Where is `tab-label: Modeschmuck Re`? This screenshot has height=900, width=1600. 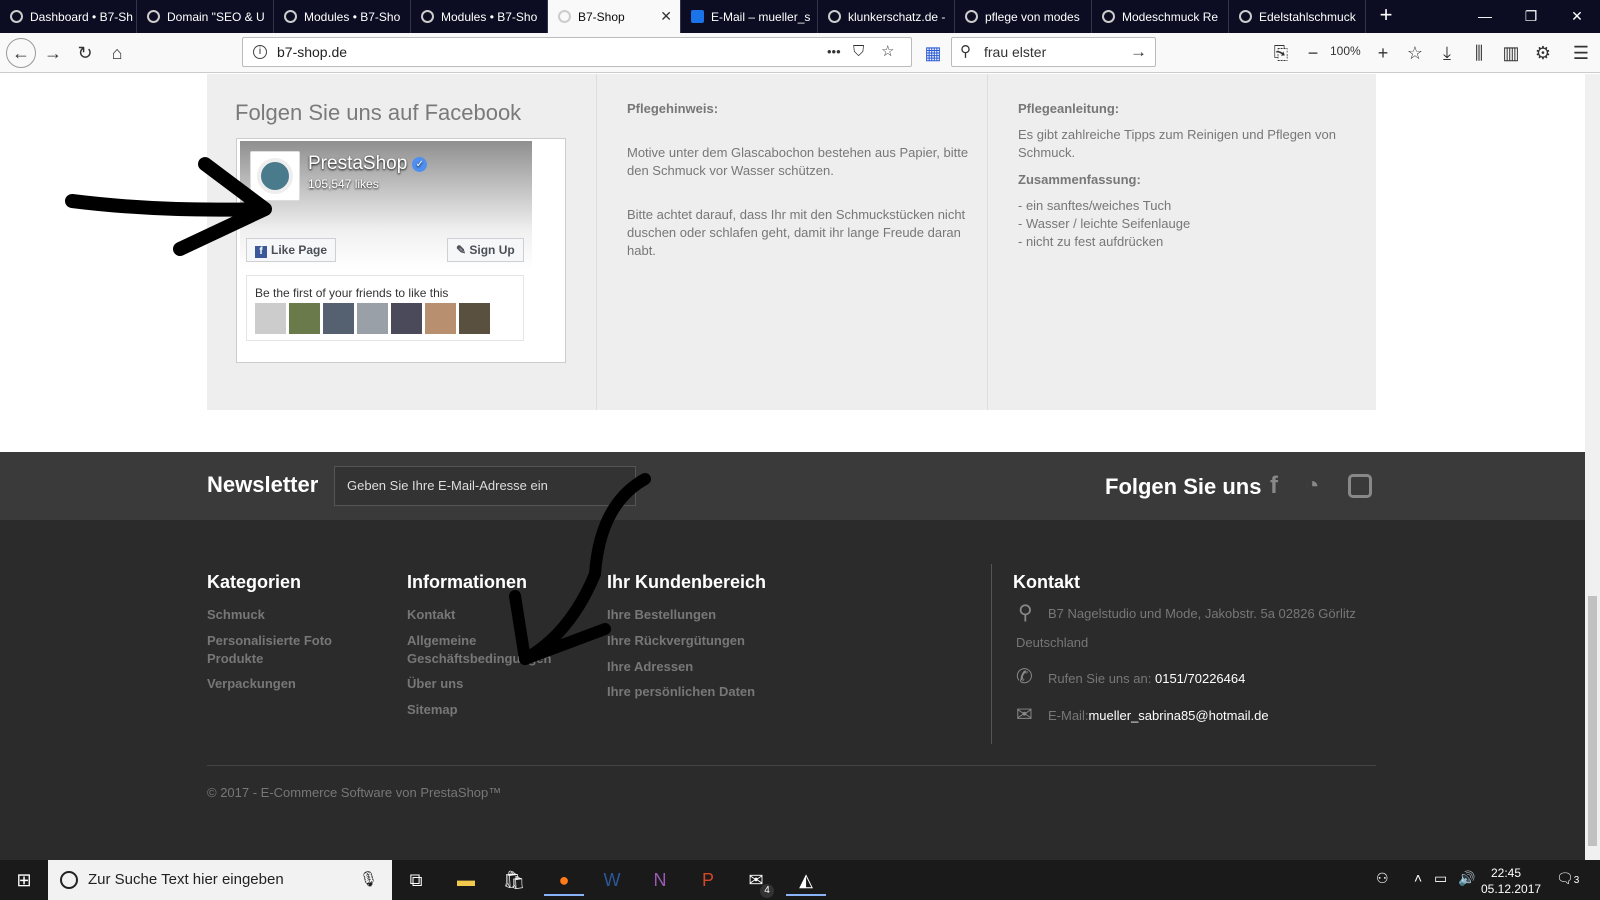
tab-label: Modeschmuck Re is located at coordinates (1170, 16).